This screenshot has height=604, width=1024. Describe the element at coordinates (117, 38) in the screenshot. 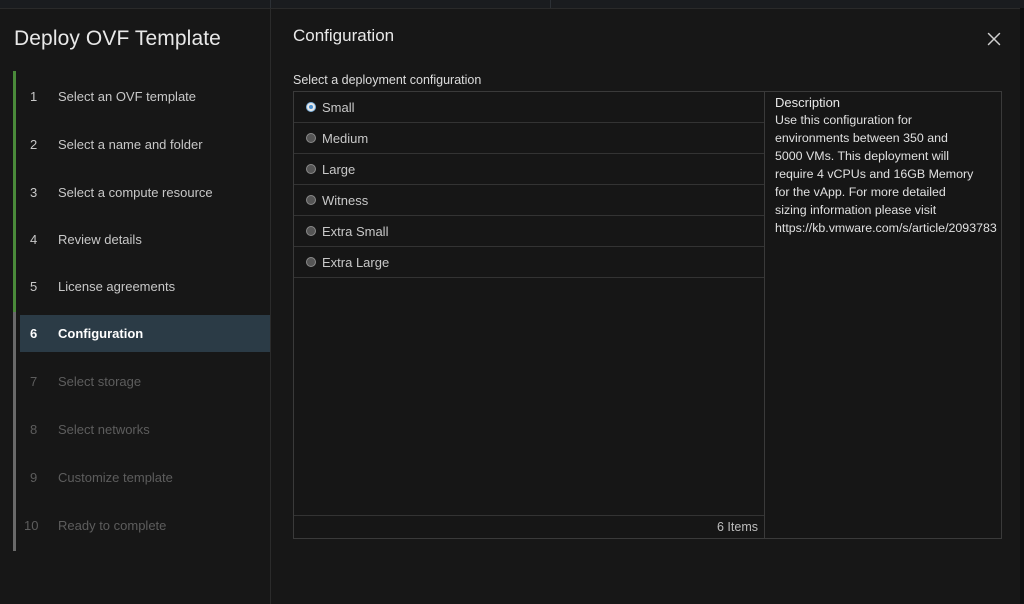

I see `wizard-title: Deploy OVF Template` at that location.